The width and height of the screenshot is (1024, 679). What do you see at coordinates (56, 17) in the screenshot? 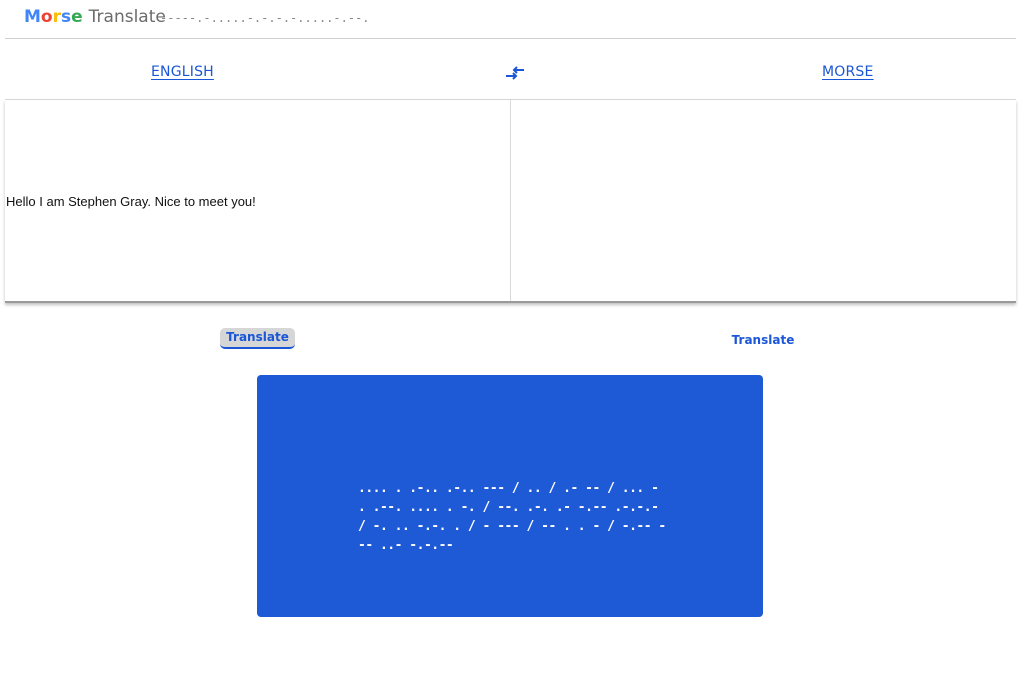
I see `logo-letter-r: r` at bounding box center [56, 17].